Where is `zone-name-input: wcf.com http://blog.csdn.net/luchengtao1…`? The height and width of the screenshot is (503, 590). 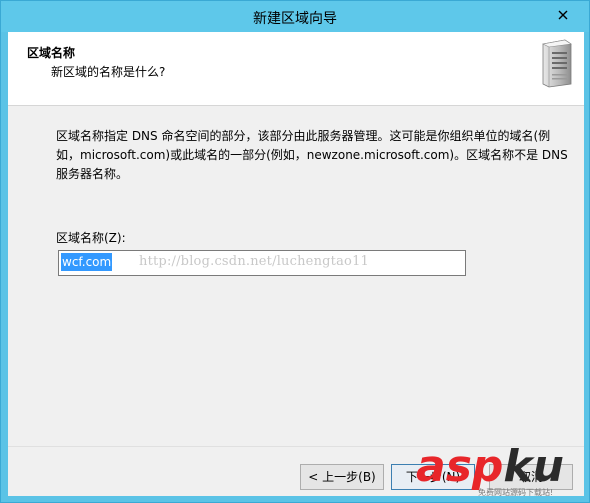 zone-name-input: wcf.com http://blog.csdn.net/luchengtao1… is located at coordinates (262, 263).